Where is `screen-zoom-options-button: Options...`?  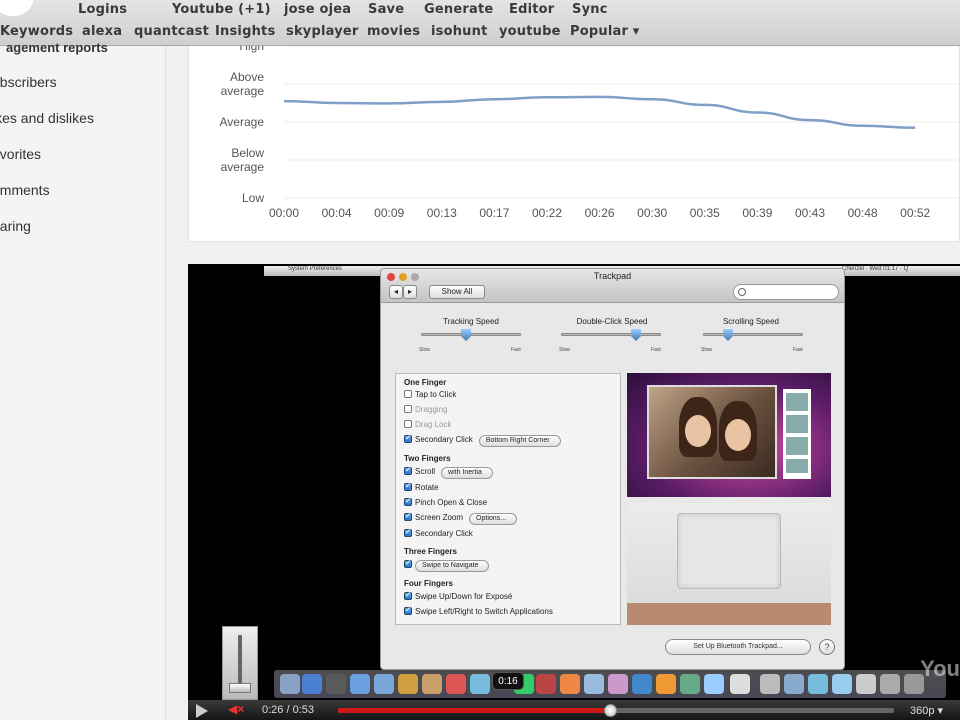
screen-zoom-options-button: Options... is located at coordinates (493, 519).